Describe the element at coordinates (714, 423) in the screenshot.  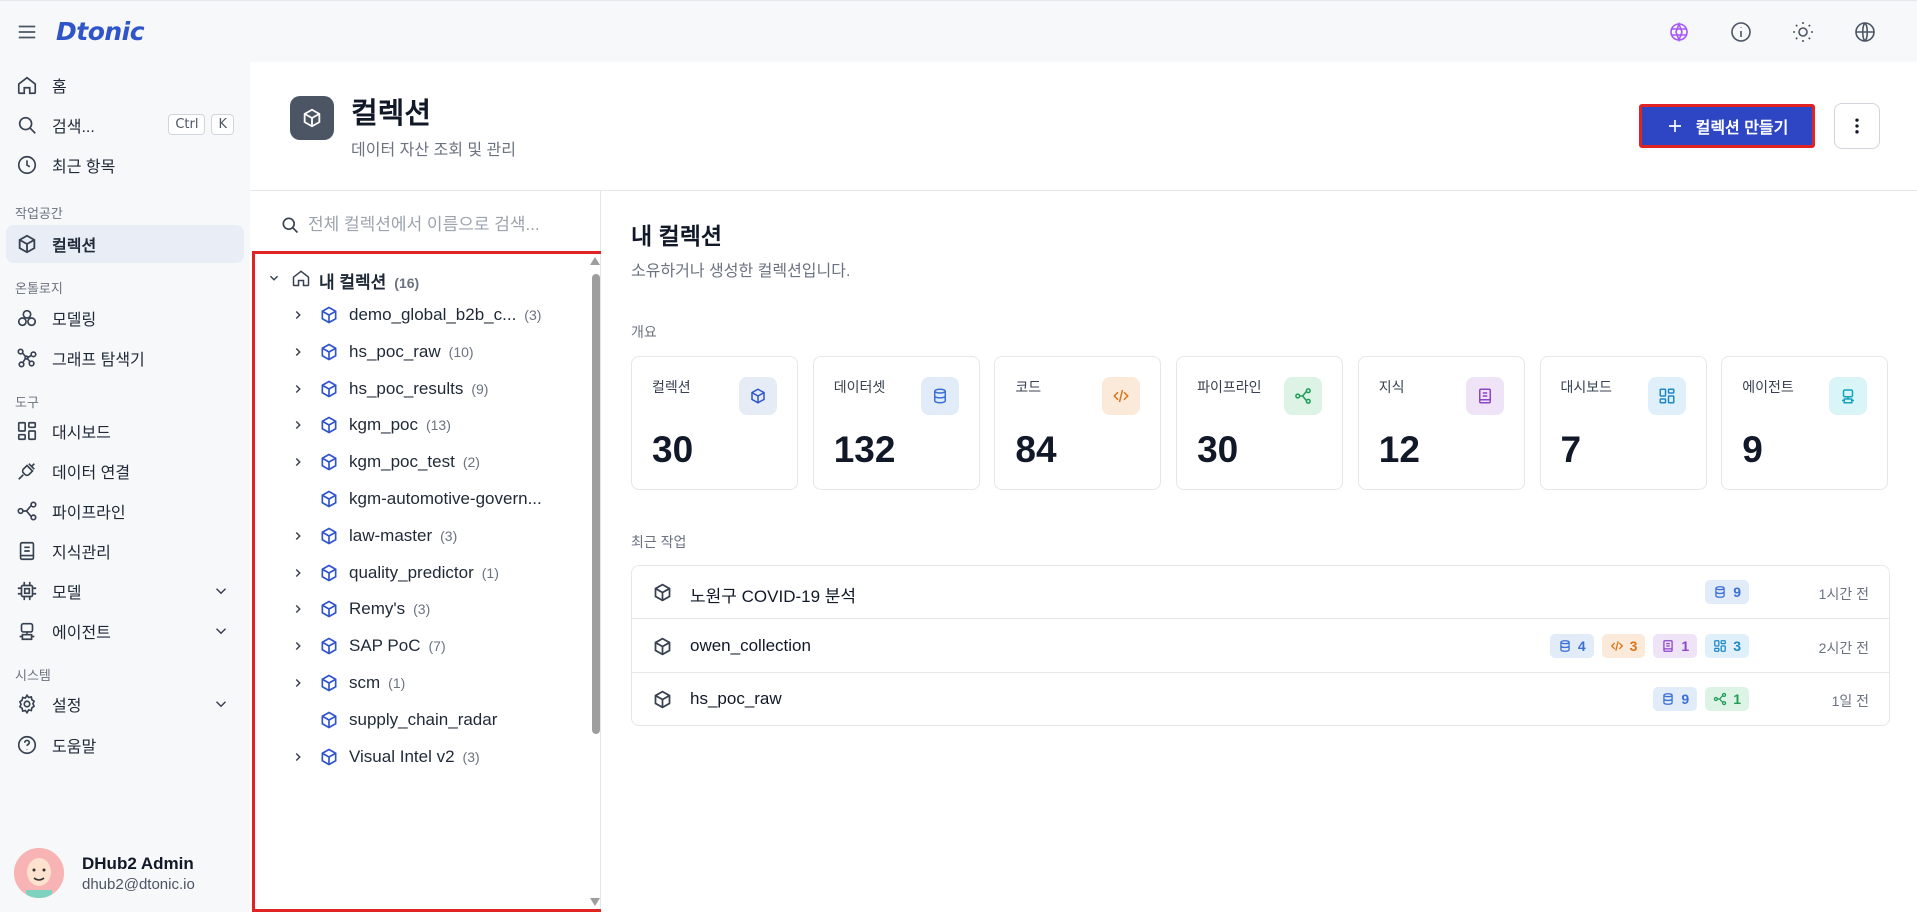
I see `stat-card: 컬렉션 30` at that location.